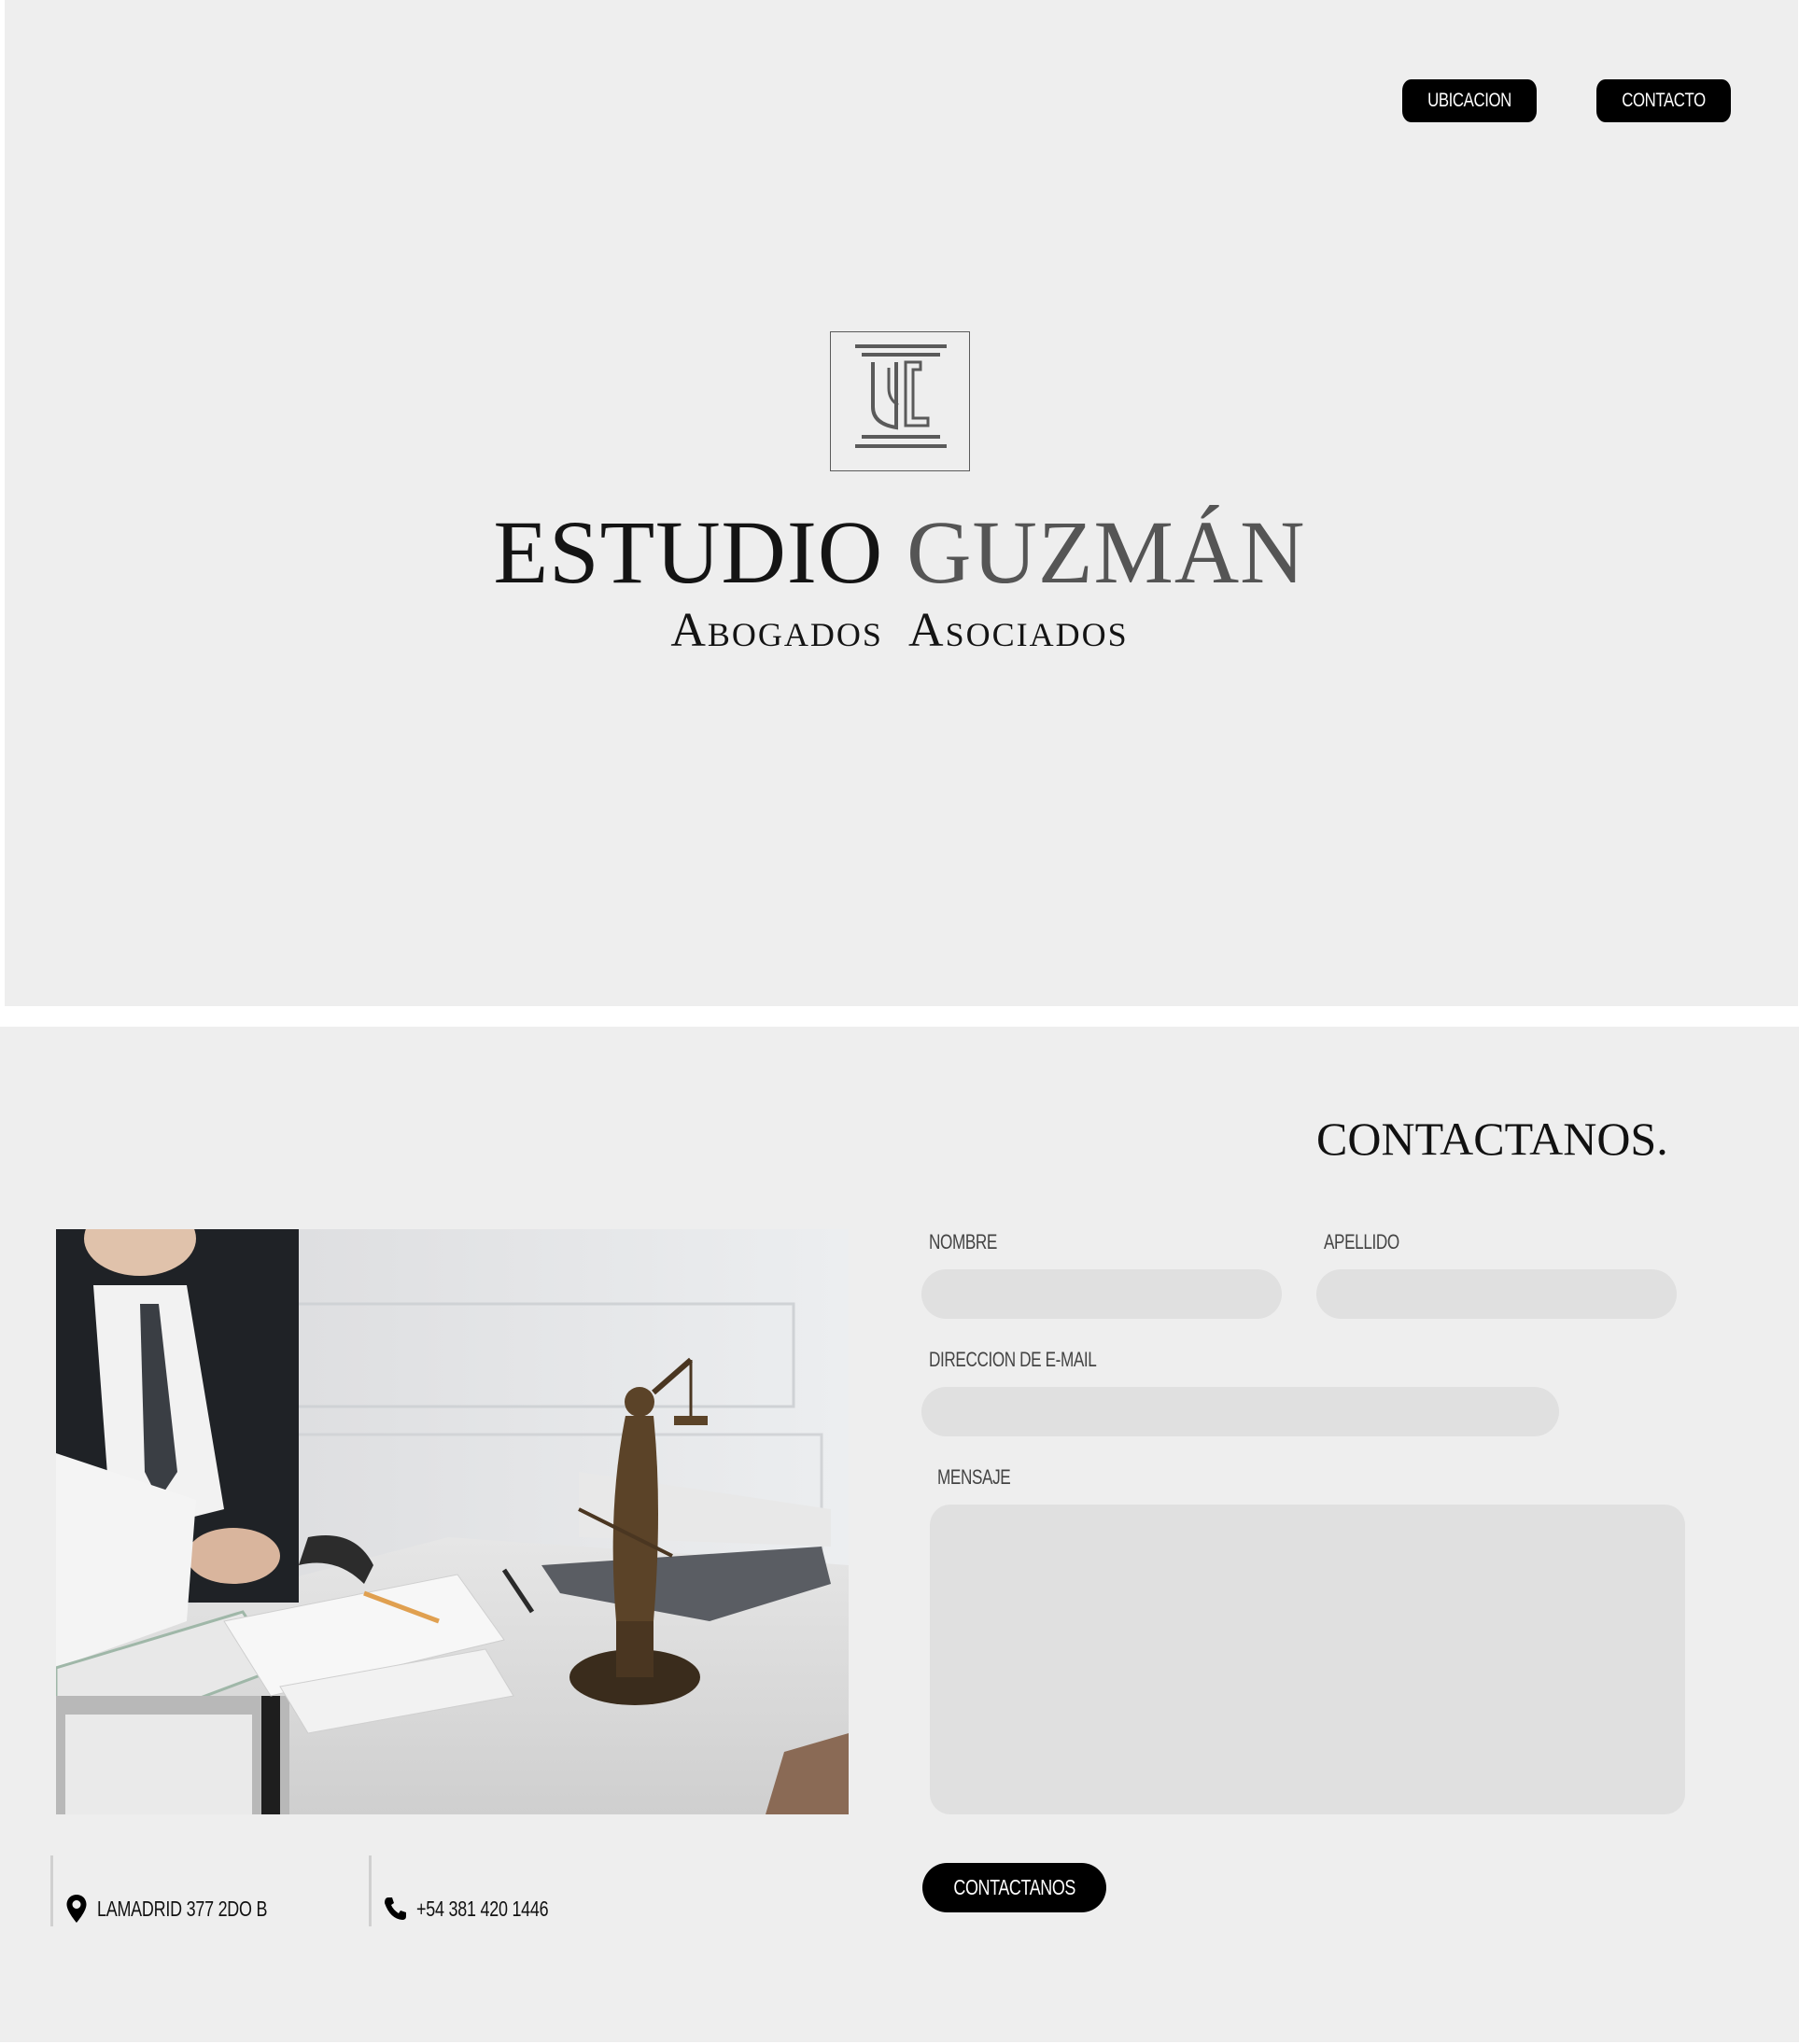 The width and height of the screenshot is (1799, 2044). I want to click on submit-contactanos-button: CONTACTANOS, so click(1014, 1887).